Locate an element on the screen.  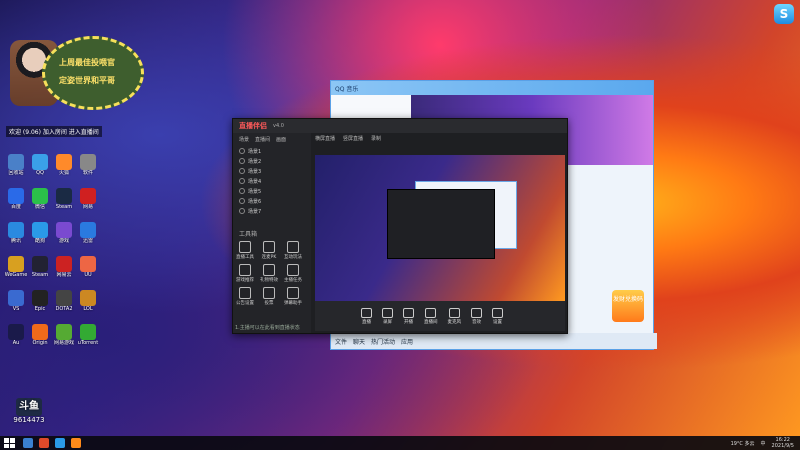
qq-bottom-item: 应用 is located at coordinates (407, 341).